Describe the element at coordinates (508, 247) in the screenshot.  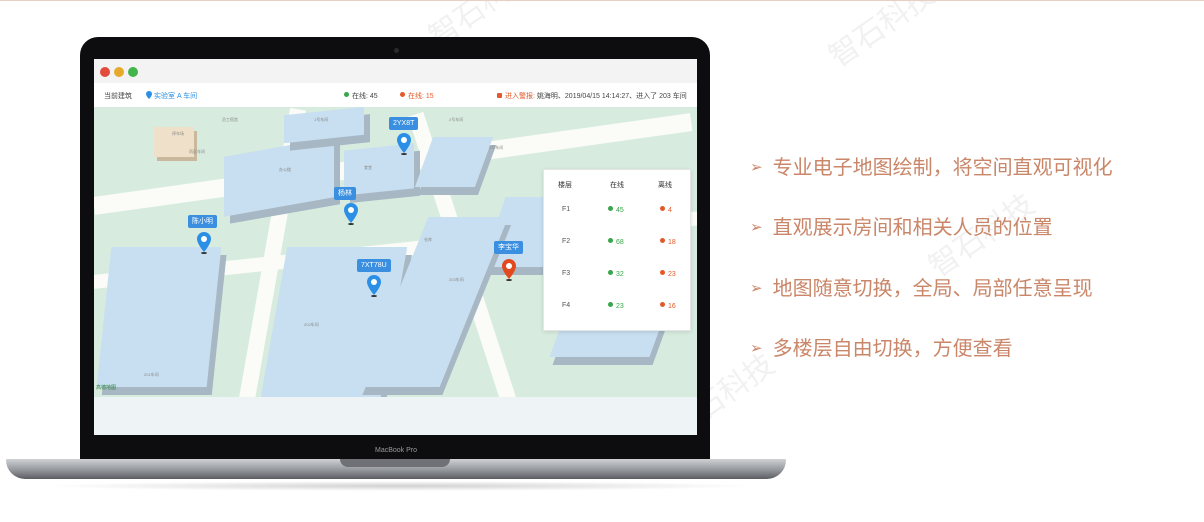
I see `person-pin-label: 李宝华` at that location.